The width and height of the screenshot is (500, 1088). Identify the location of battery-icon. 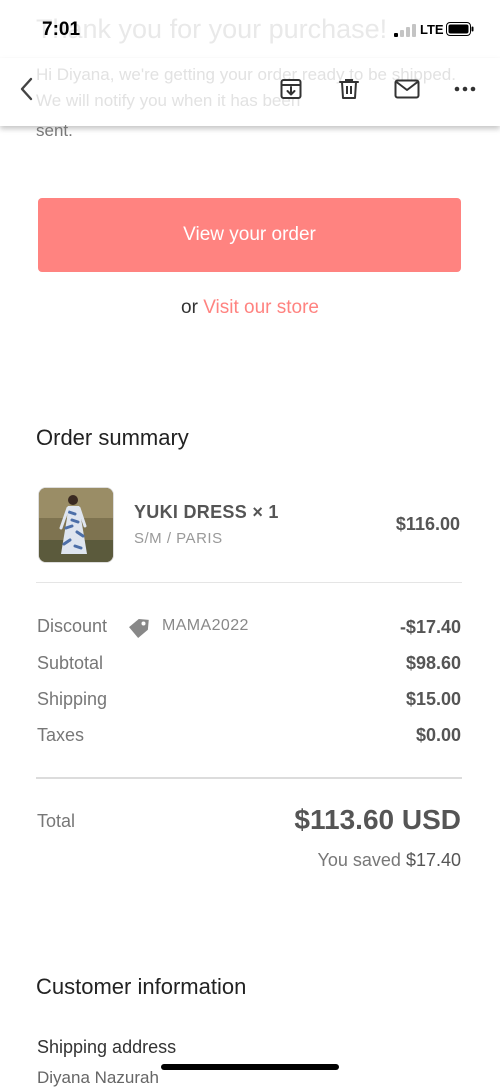
(460, 29).